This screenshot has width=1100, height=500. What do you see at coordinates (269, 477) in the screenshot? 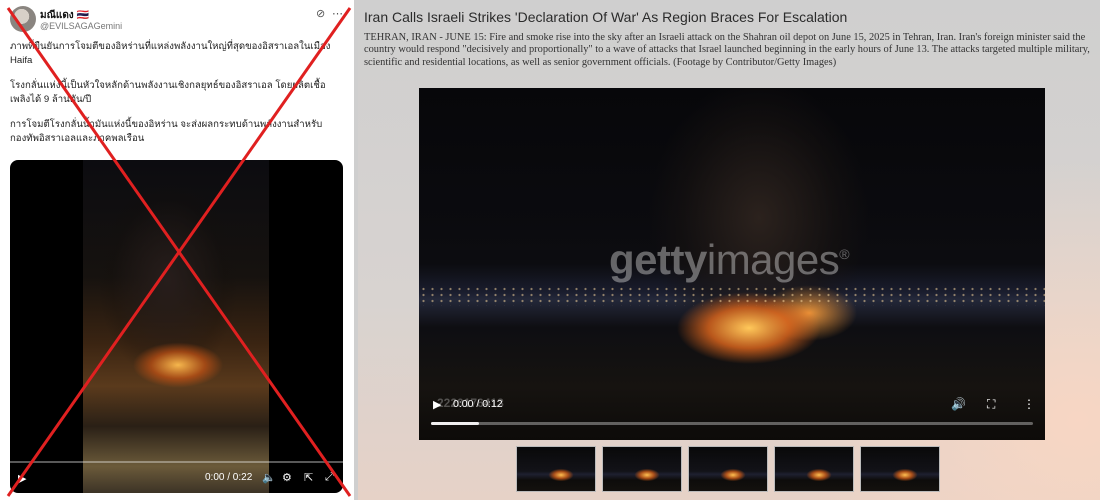
I see `mute-icon: 🔈` at bounding box center [269, 477].